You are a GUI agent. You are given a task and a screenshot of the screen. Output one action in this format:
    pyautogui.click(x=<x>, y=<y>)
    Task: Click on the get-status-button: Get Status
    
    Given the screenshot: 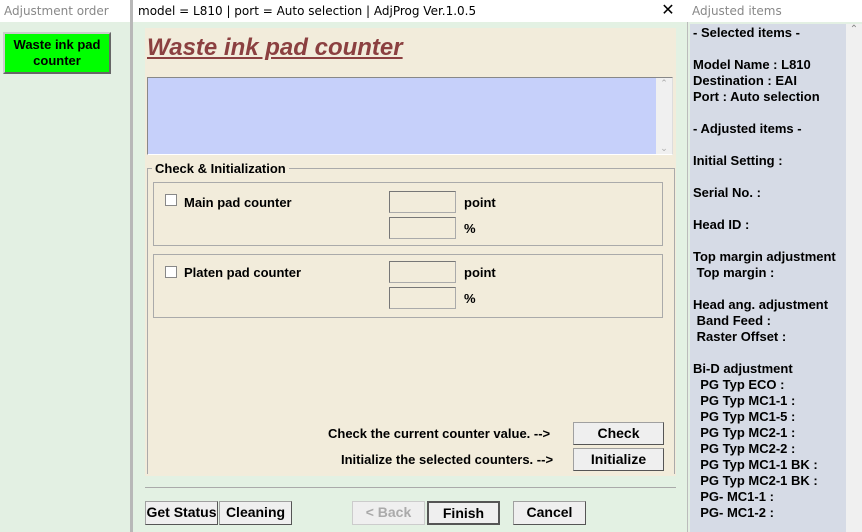 What is the action you would take?
    pyautogui.click(x=181, y=513)
    